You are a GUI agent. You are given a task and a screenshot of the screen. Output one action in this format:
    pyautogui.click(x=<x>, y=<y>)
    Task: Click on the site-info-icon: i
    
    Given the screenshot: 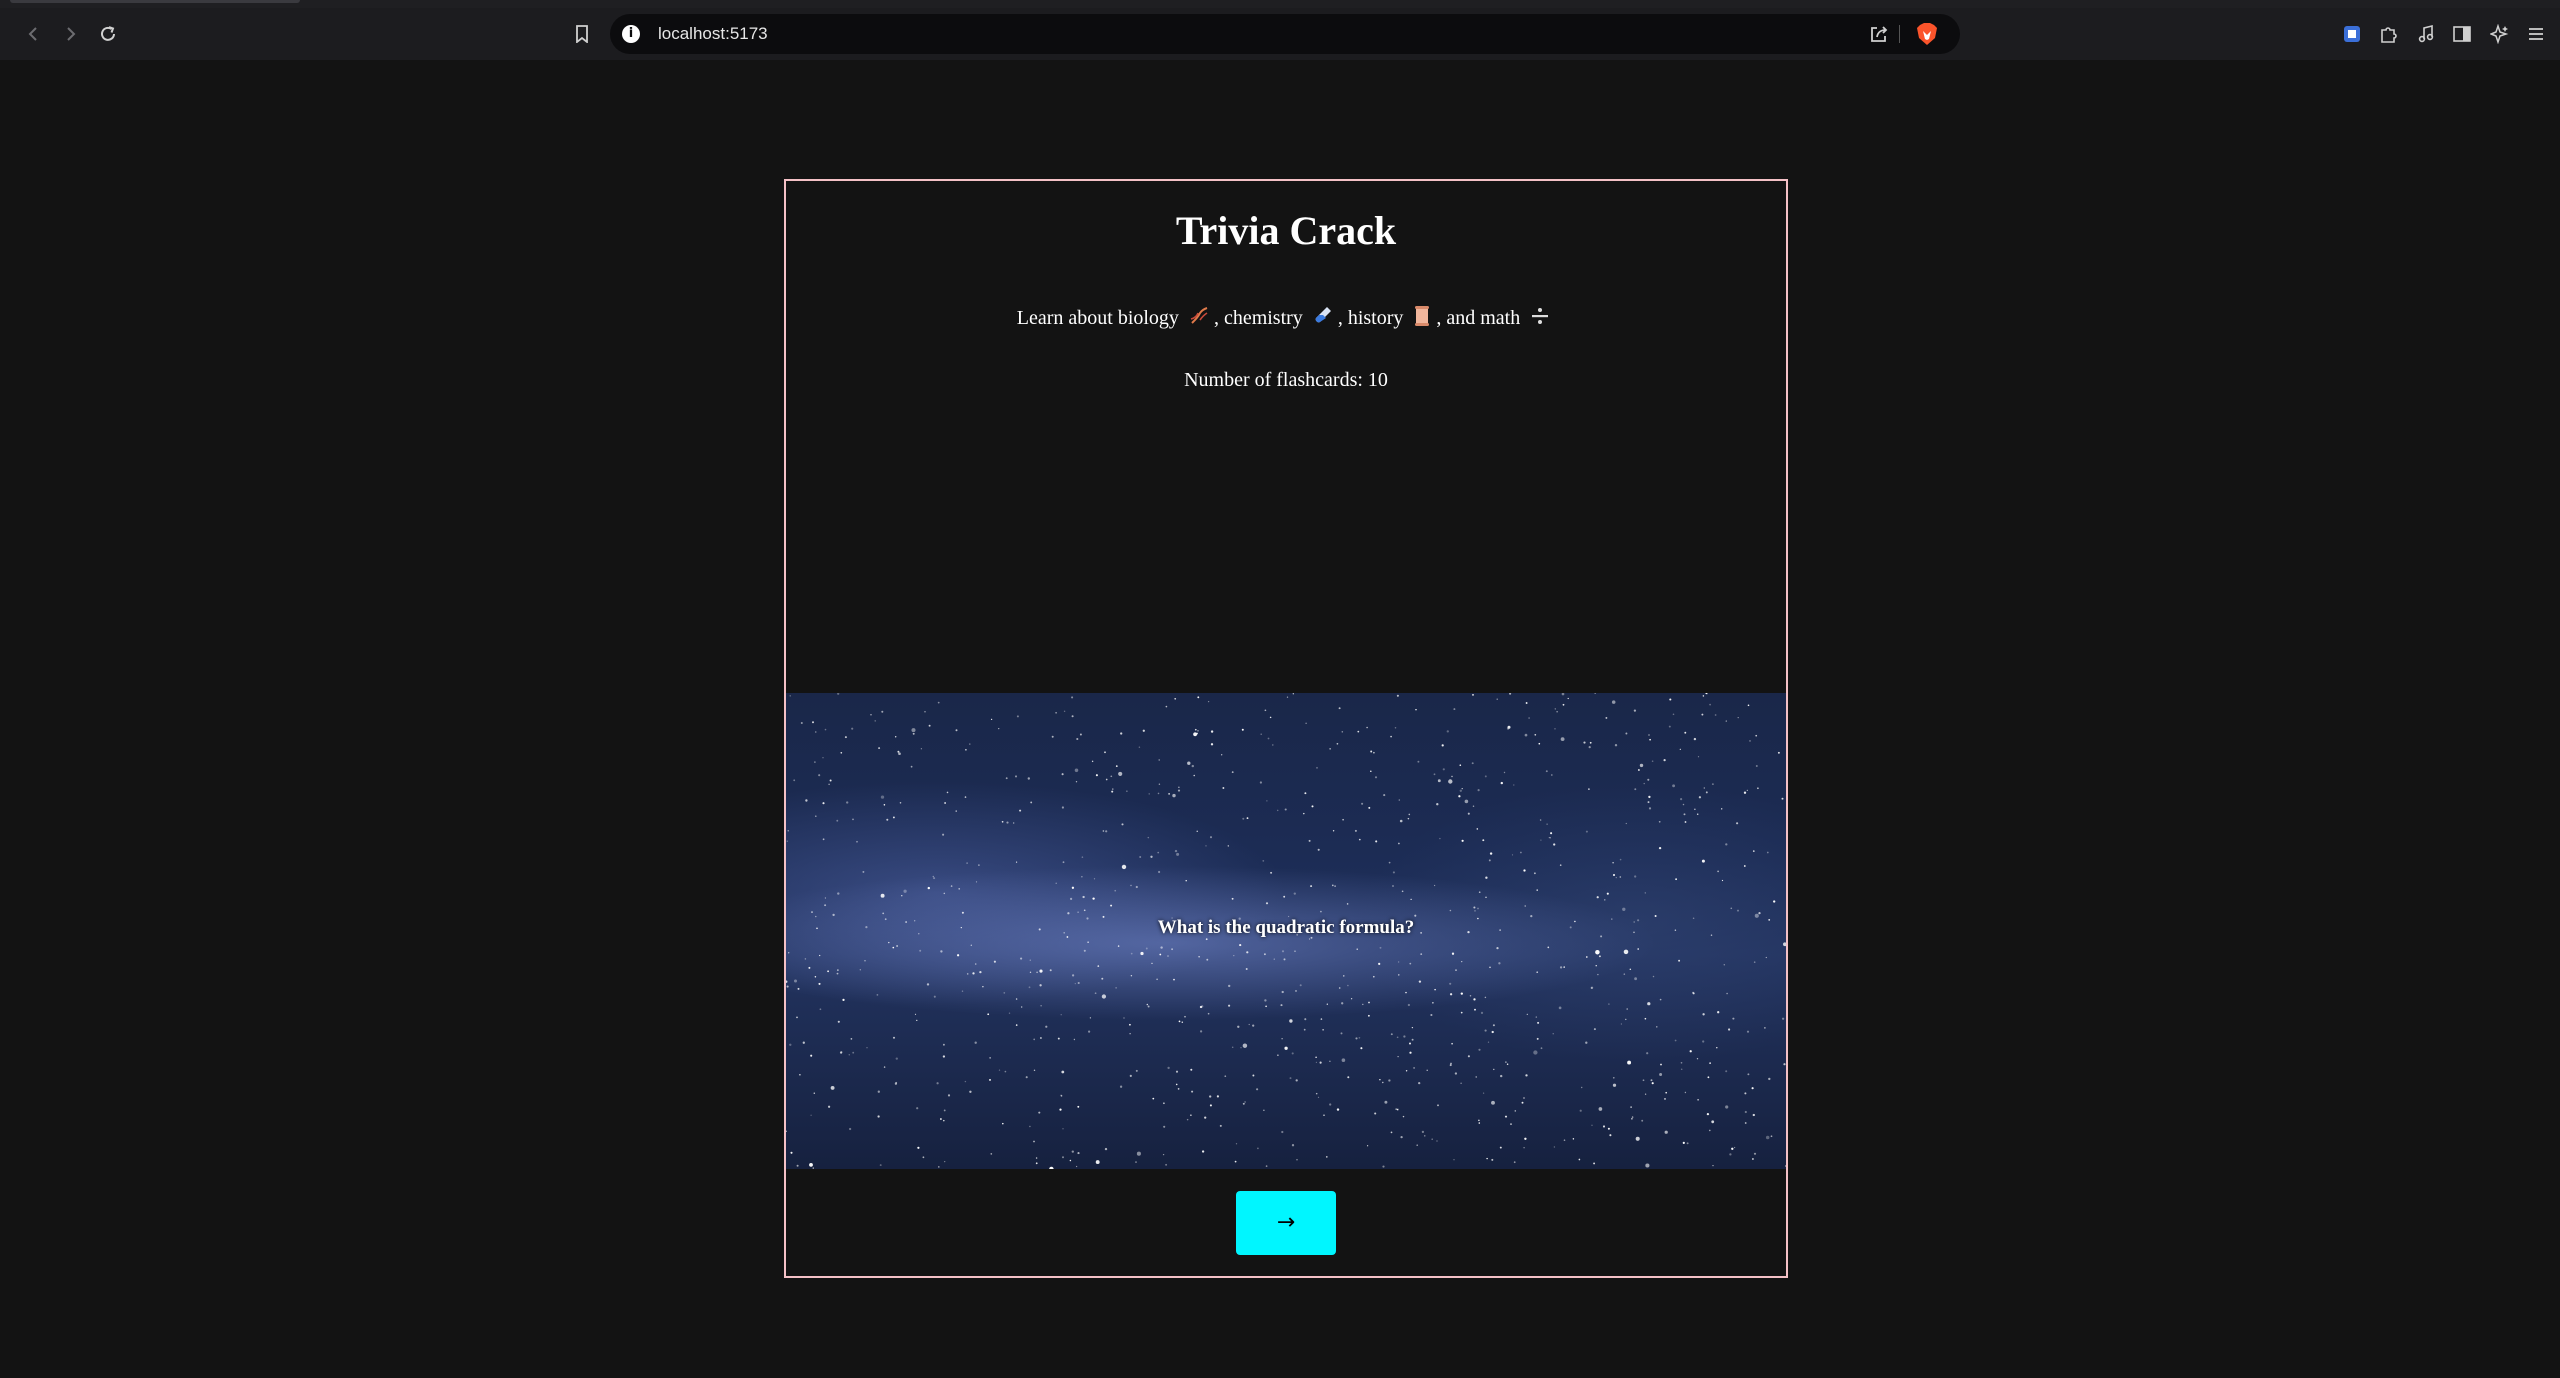 What is the action you would take?
    pyautogui.click(x=631, y=34)
    